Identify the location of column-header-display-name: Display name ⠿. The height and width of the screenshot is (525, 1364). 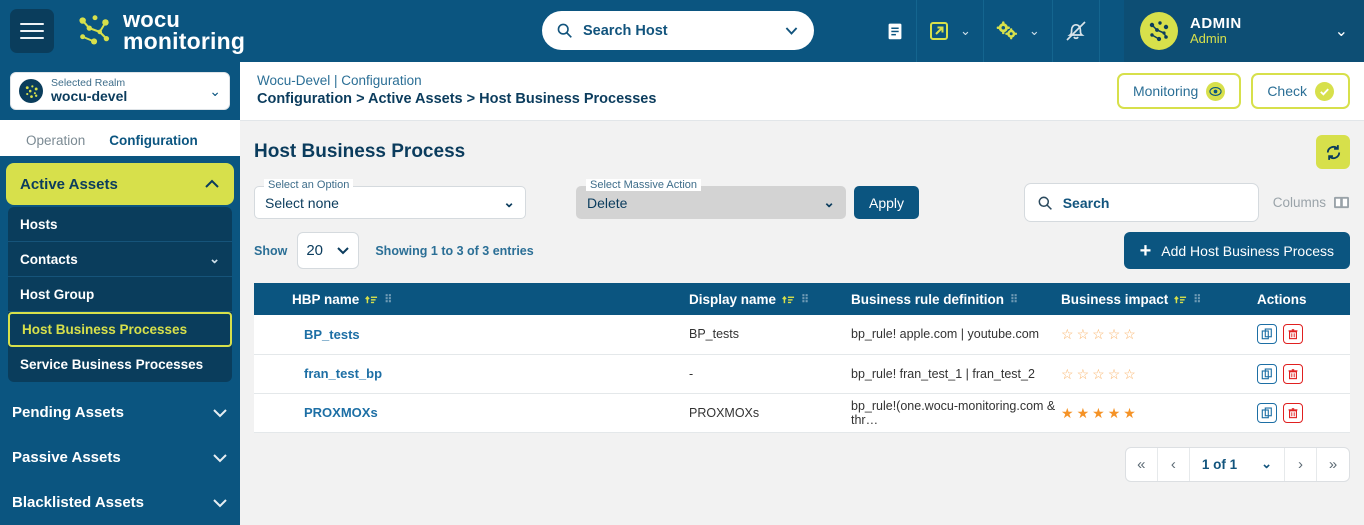
(770, 299).